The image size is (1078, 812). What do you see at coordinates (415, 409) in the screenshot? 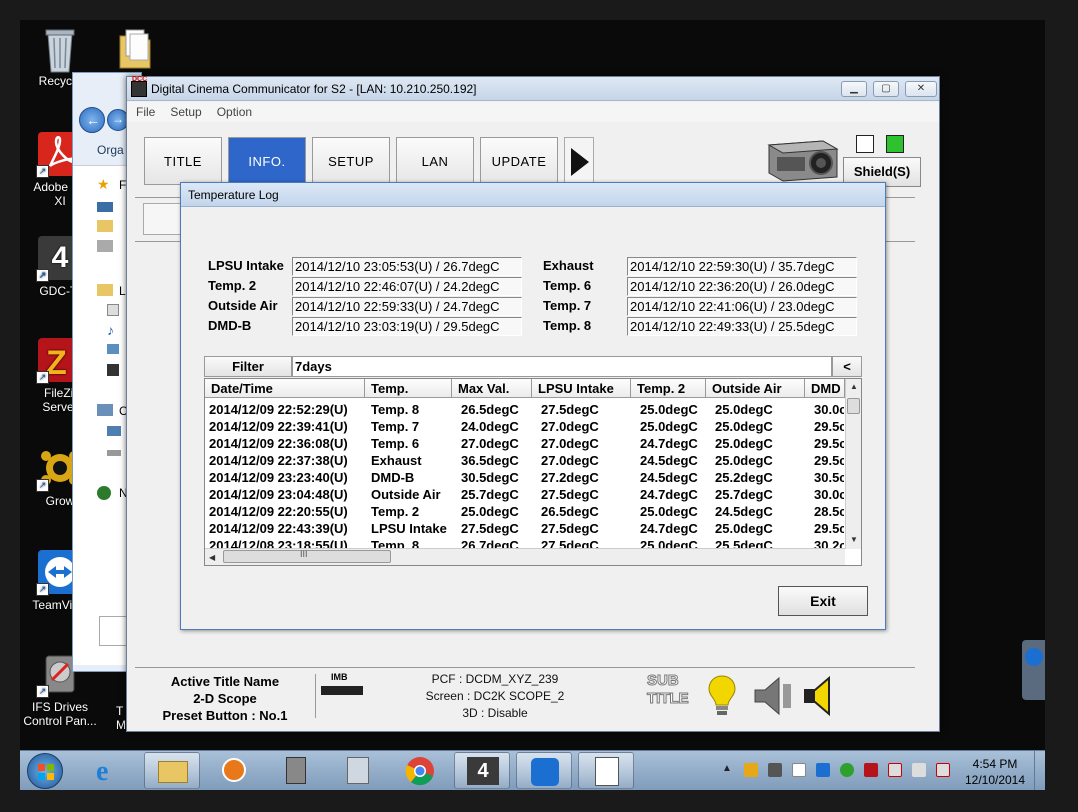
I see `cell-temp: Temp. 8` at bounding box center [415, 409].